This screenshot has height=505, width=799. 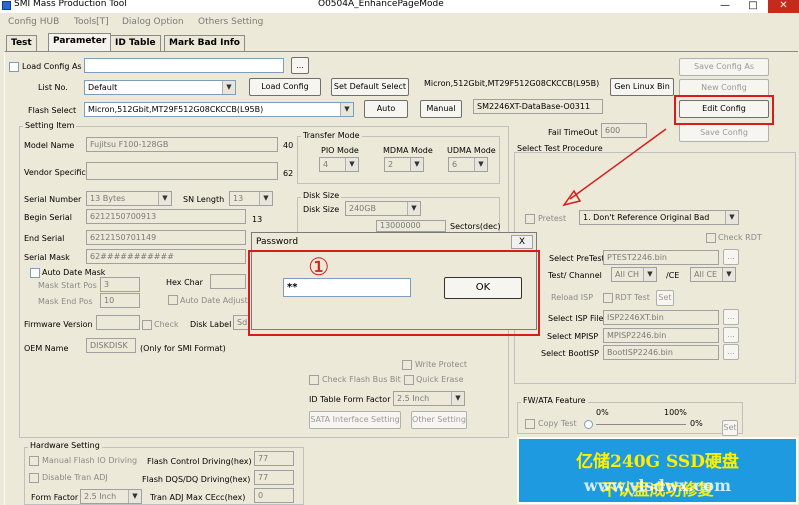 I want to click on menu-others-setting: Others Setting, so click(x=230, y=22).